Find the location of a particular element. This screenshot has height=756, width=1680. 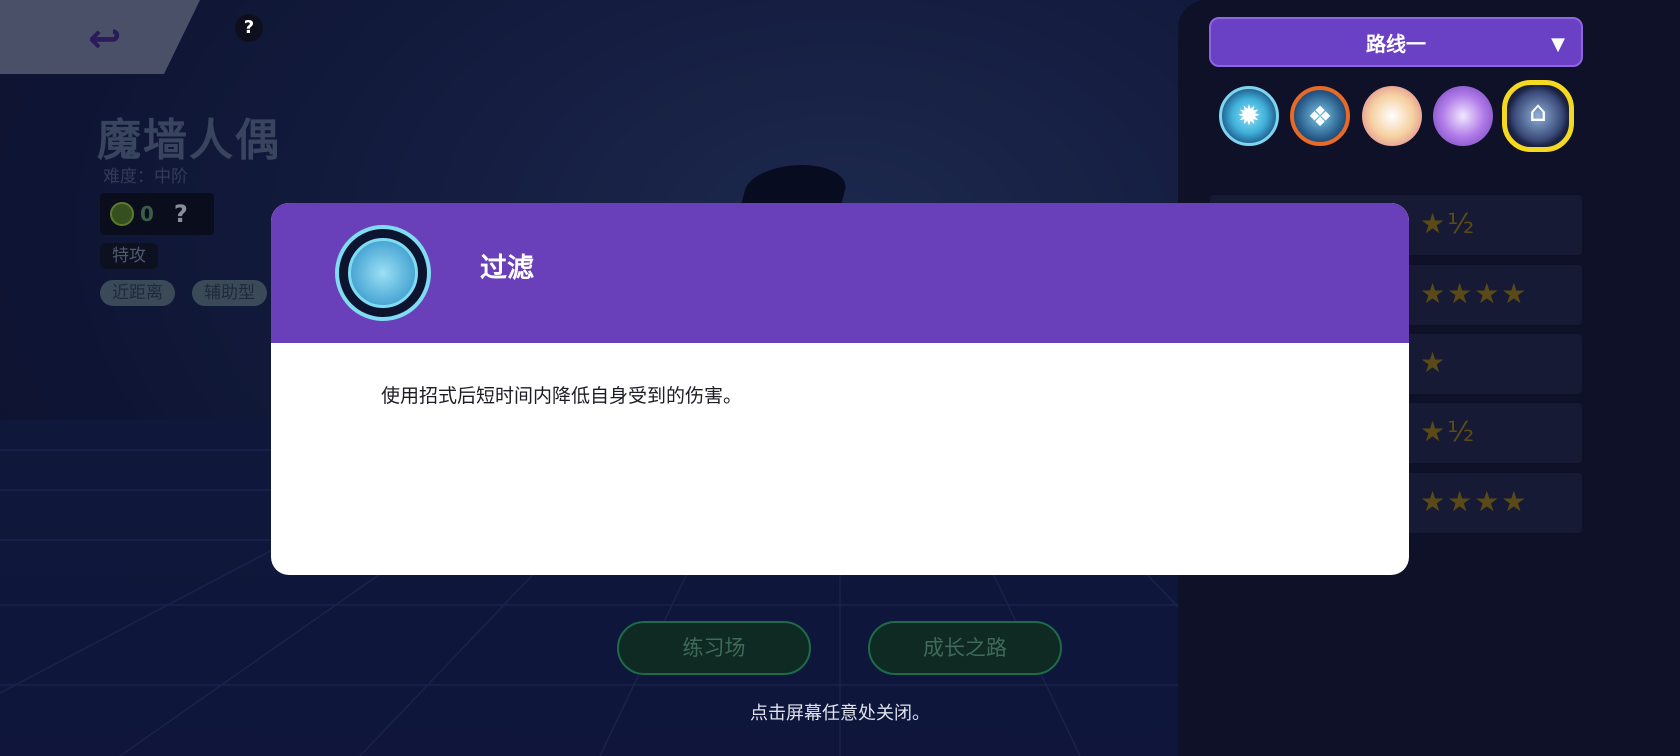

emblem-icon is located at coordinates (122, 214).